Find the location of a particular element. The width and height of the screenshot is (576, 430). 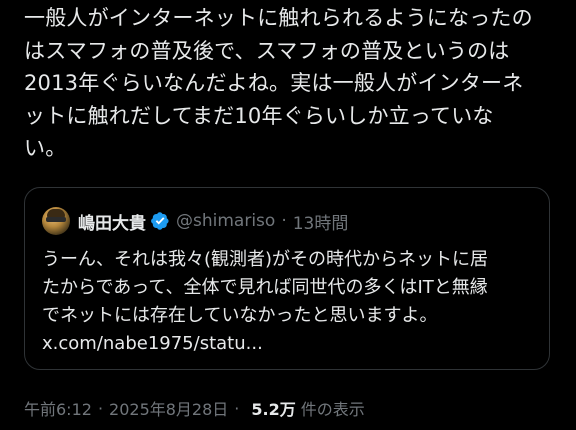

quoted-line: たからであって、全体で見れば同世代の多くはITと無縁 is located at coordinates (265, 287).